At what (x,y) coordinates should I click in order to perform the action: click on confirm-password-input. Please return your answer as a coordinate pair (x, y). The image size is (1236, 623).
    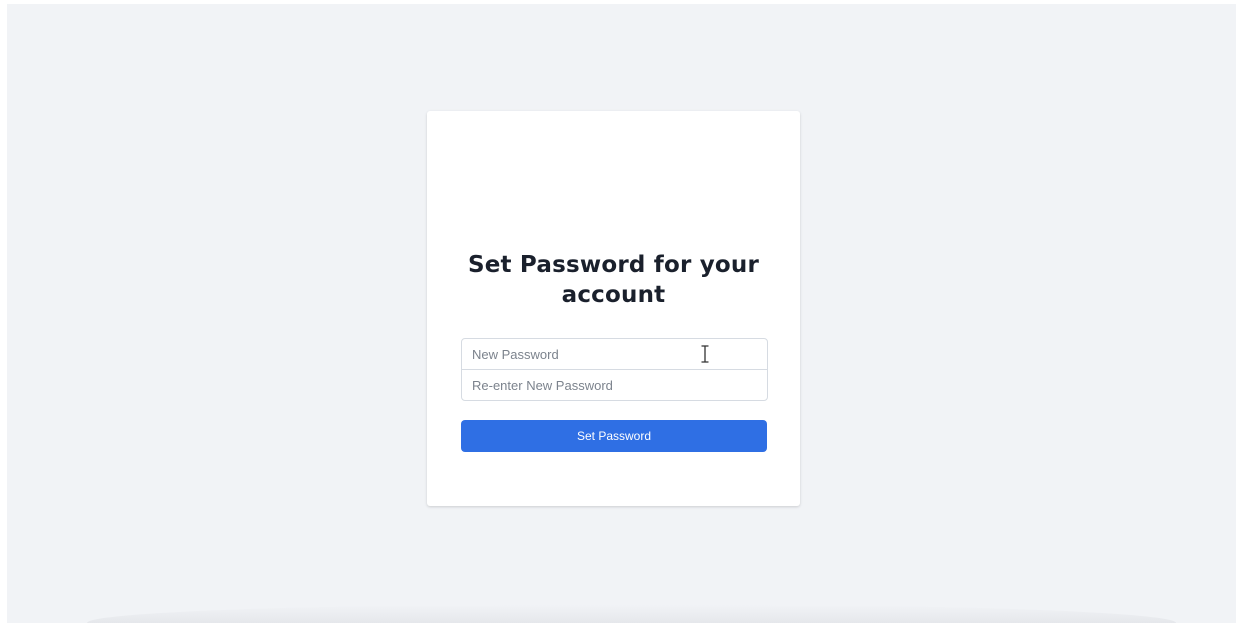
    Looking at the image, I should click on (614, 384).